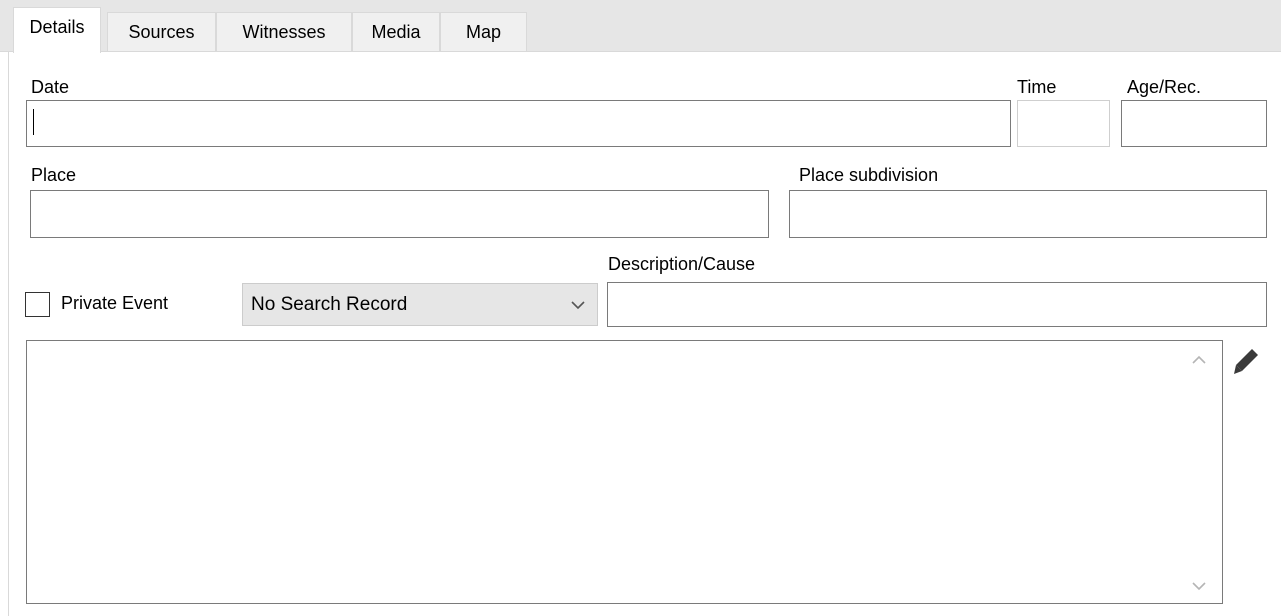  I want to click on scroll-up-icon, so click(1199, 360).